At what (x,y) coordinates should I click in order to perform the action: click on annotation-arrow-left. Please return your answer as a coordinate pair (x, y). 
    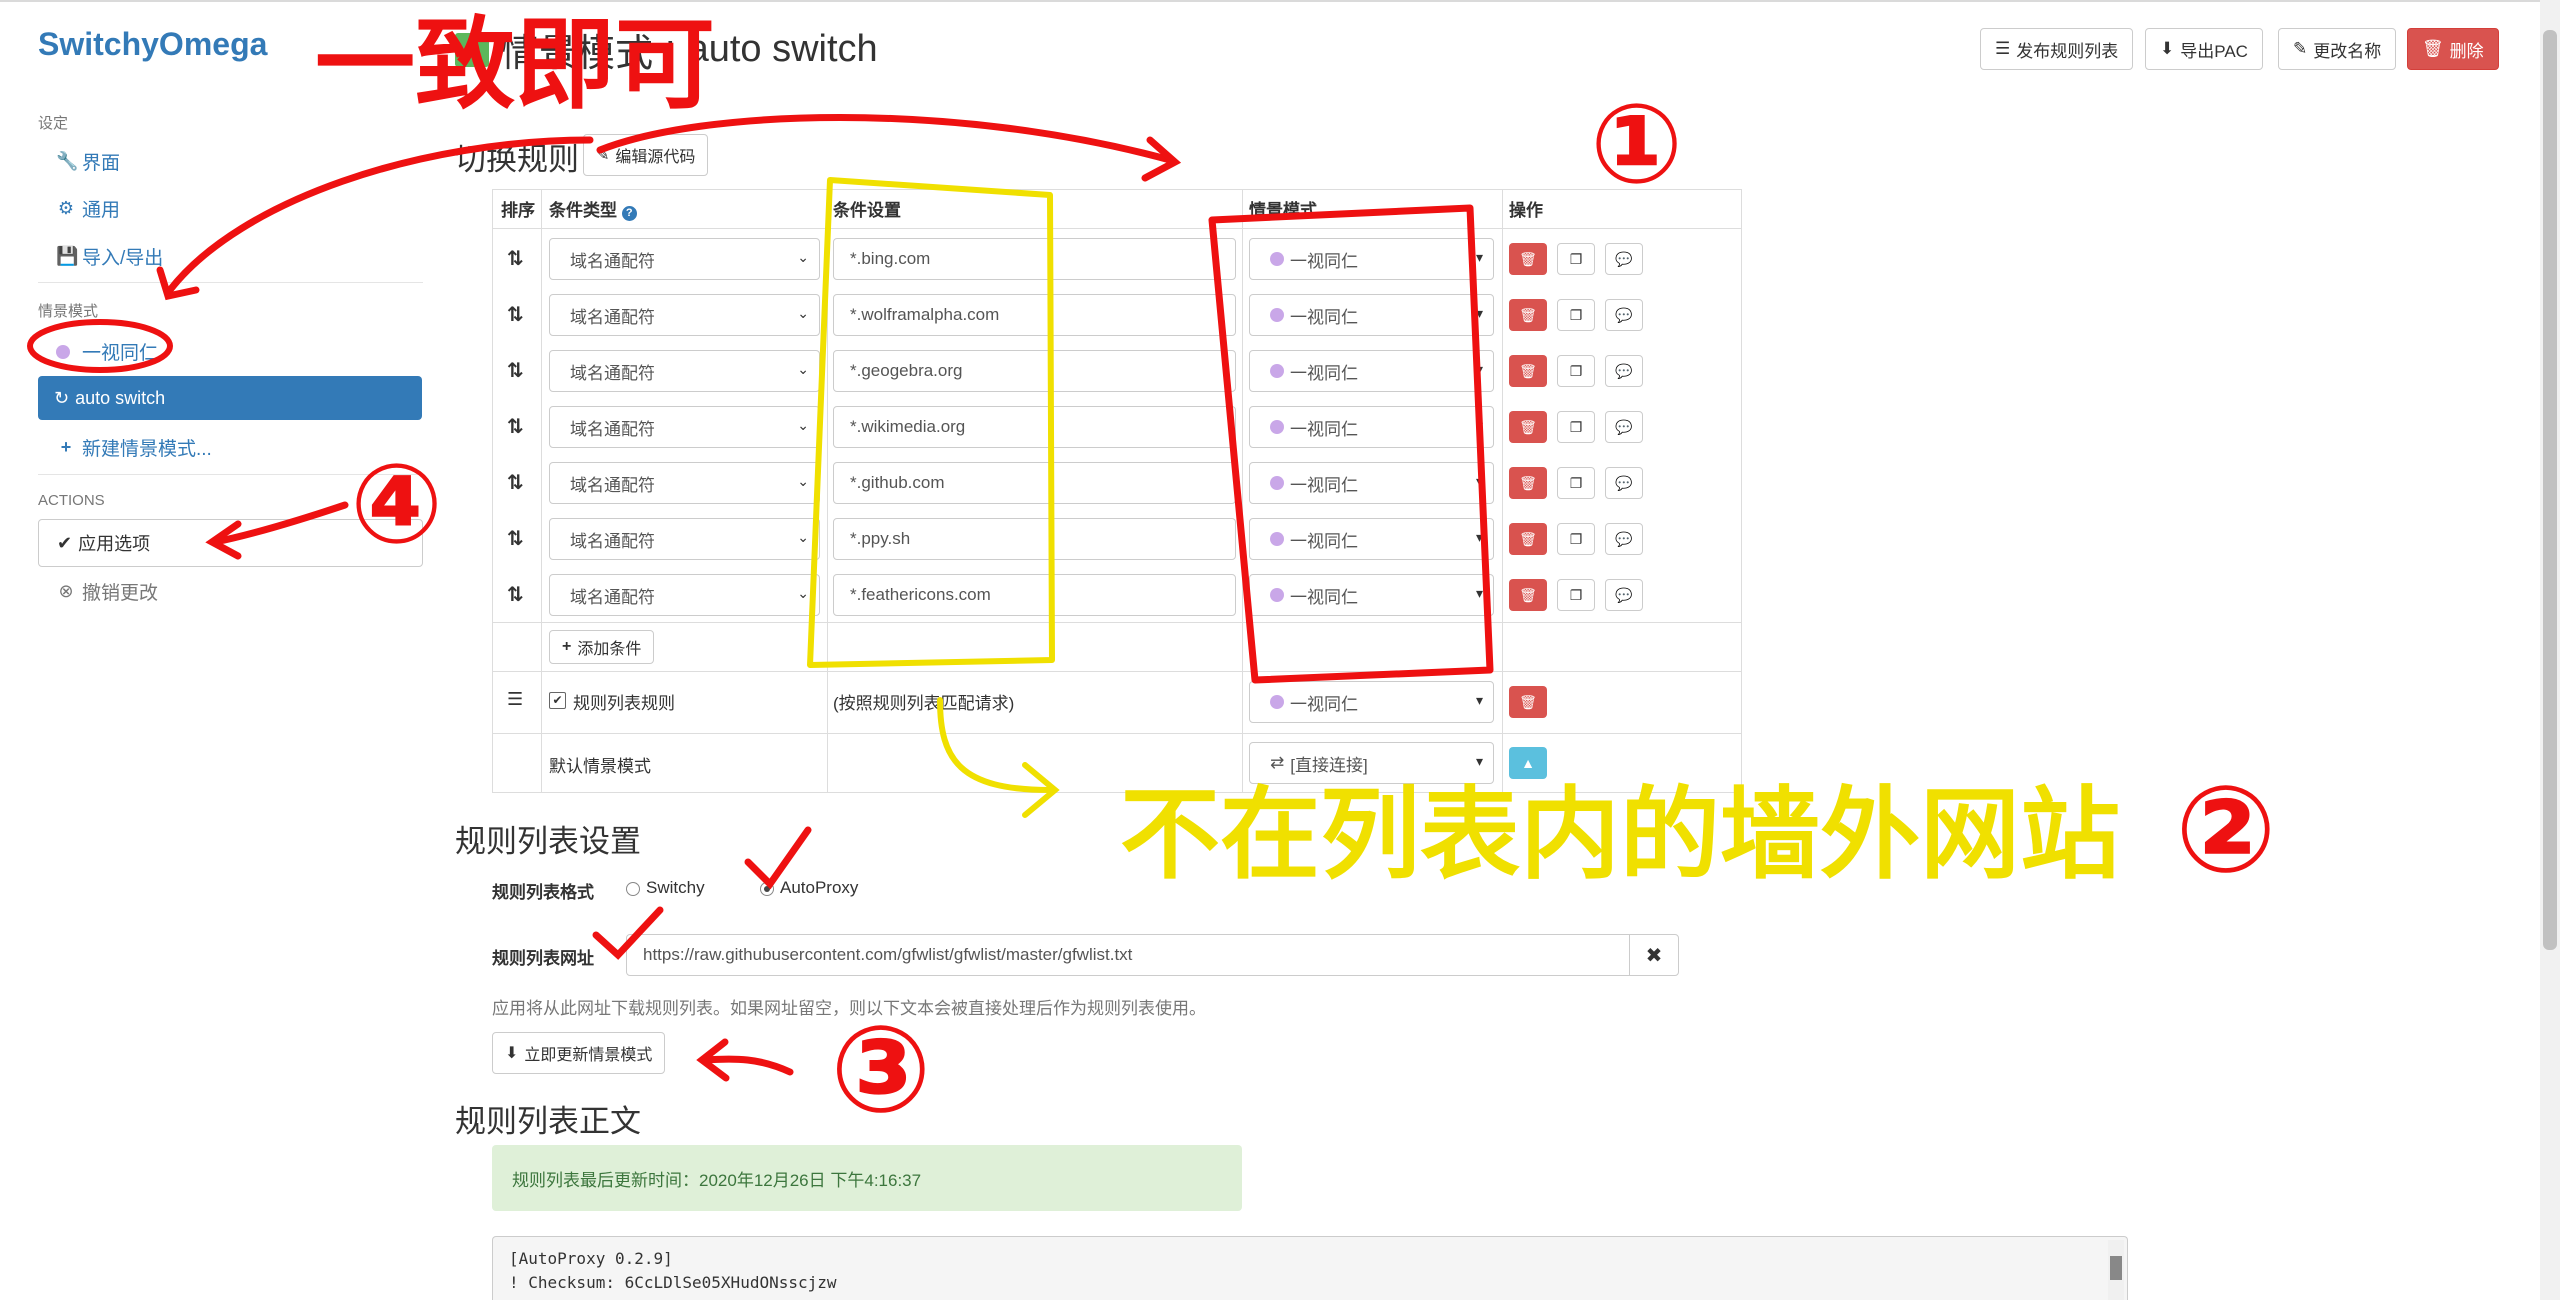
    Looking at the image, I should click on (380, 215).